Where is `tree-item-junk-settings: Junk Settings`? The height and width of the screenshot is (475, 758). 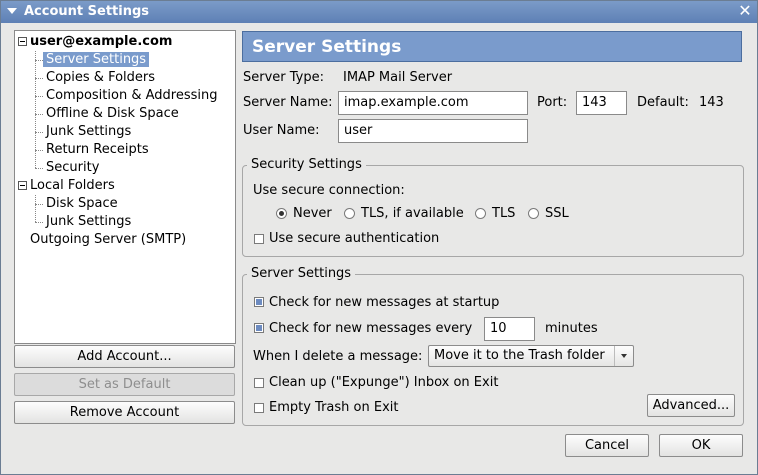 tree-item-junk-settings: Junk Settings is located at coordinates (88, 132).